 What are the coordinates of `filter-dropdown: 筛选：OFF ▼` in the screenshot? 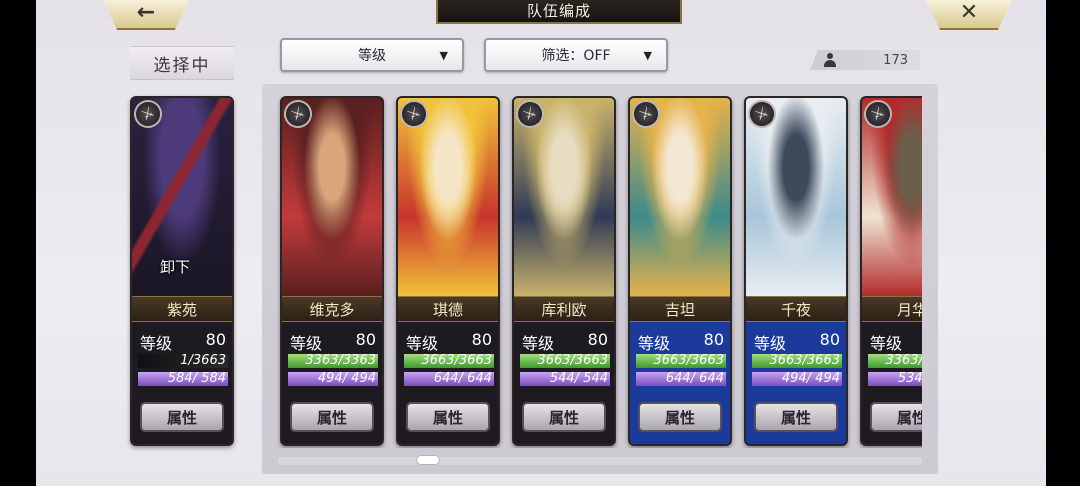 It's located at (576, 55).